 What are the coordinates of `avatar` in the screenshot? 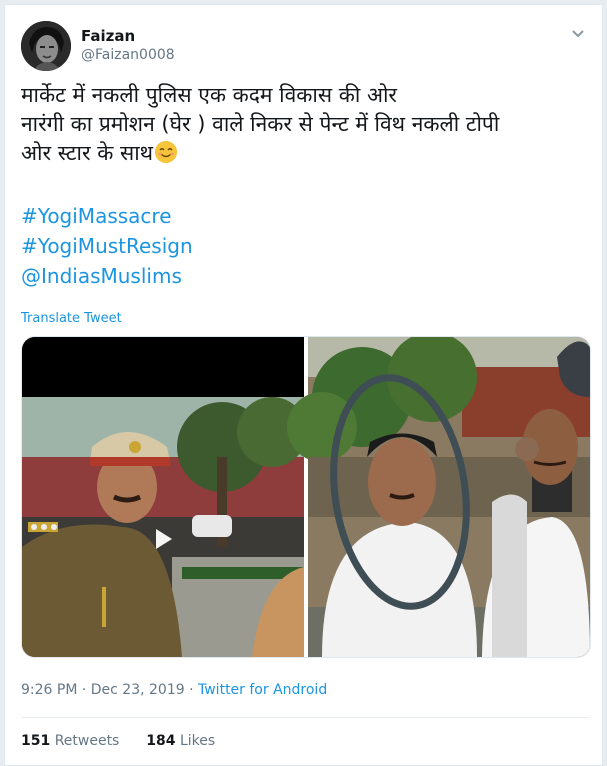 It's located at (46, 46).